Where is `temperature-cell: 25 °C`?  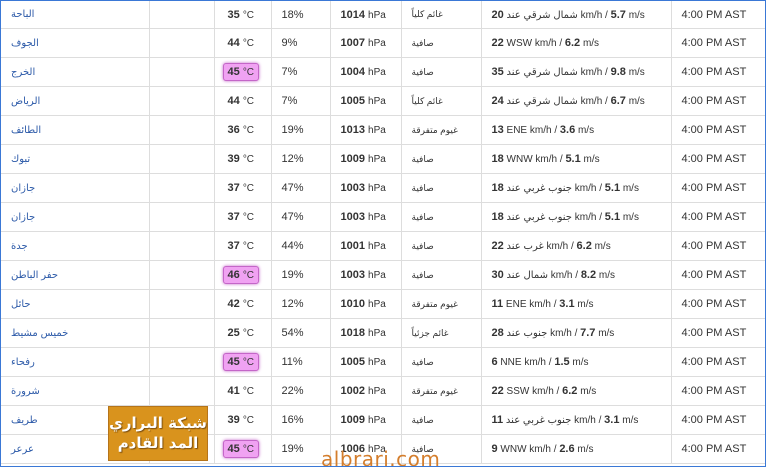 temperature-cell: 25 °C is located at coordinates (243, 333).